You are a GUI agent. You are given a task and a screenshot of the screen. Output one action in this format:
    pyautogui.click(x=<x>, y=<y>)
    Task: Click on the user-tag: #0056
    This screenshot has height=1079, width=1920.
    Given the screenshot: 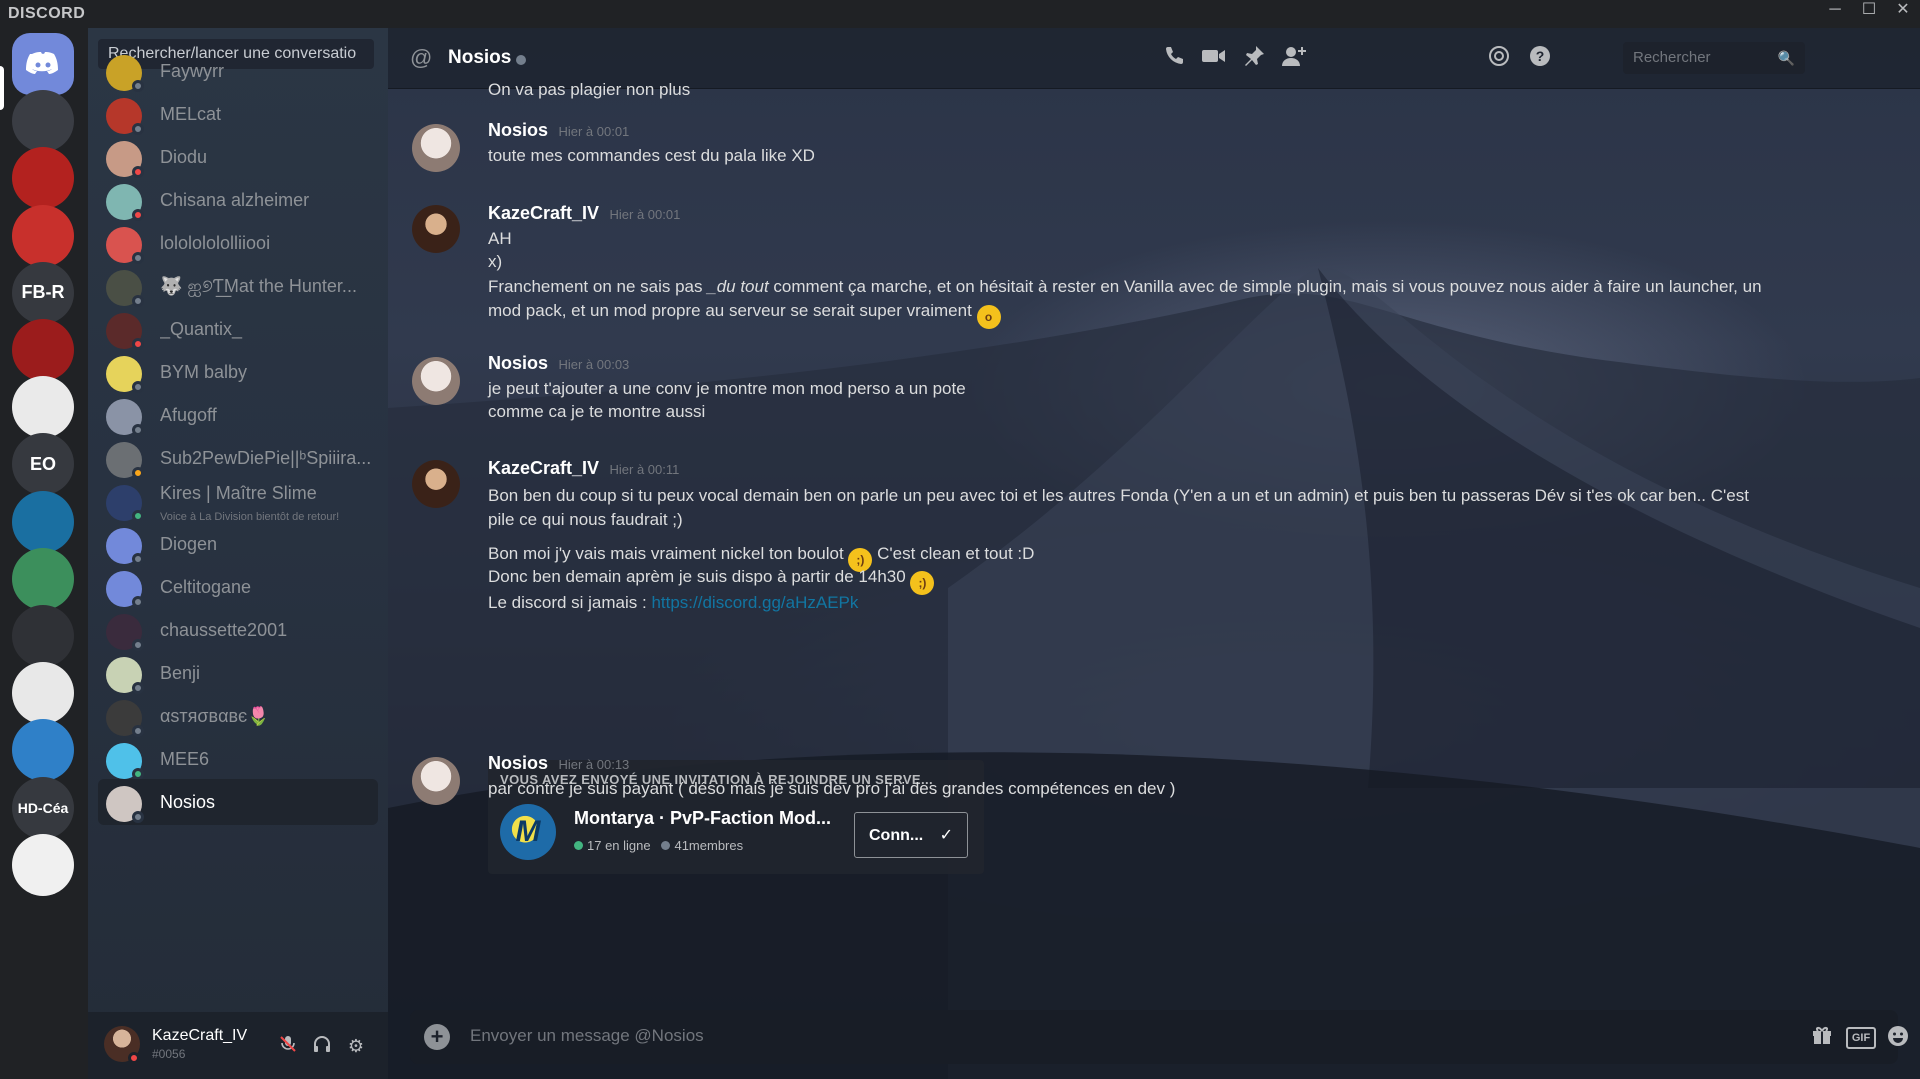 What is the action you would take?
    pyautogui.click(x=169, y=1054)
    